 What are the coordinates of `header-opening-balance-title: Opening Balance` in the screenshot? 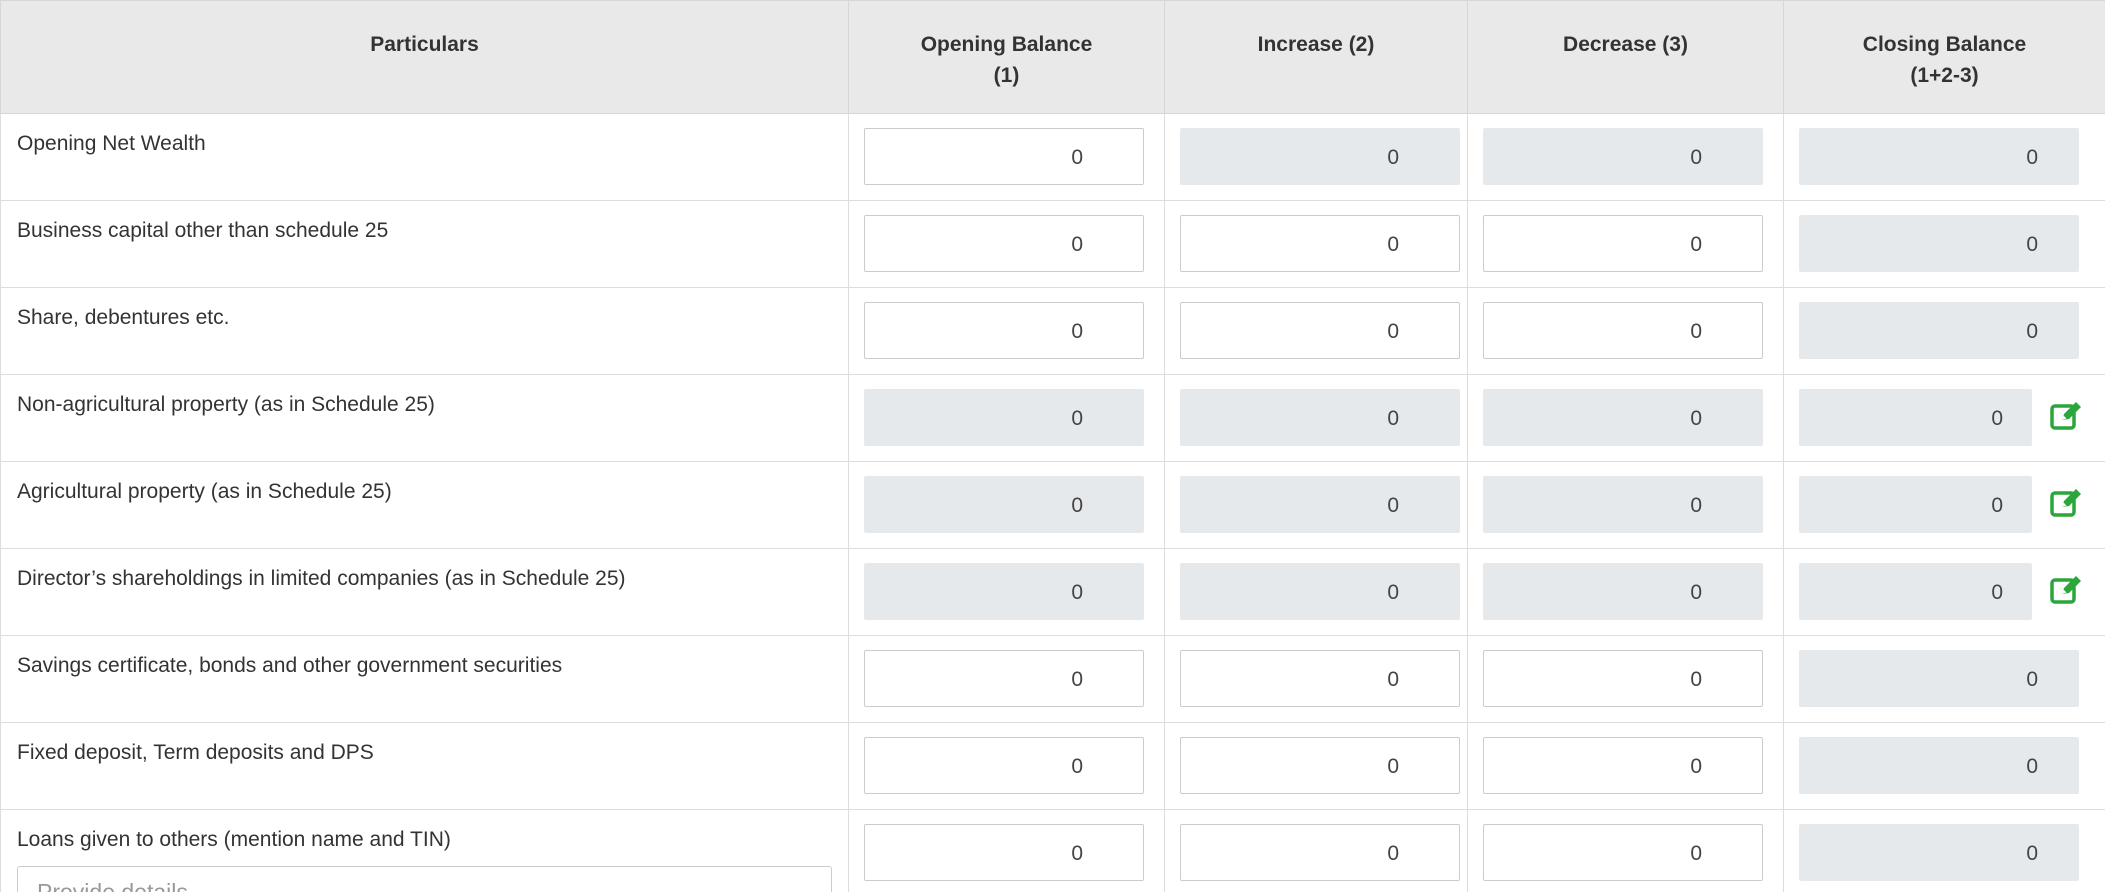 It's located at (1006, 44).